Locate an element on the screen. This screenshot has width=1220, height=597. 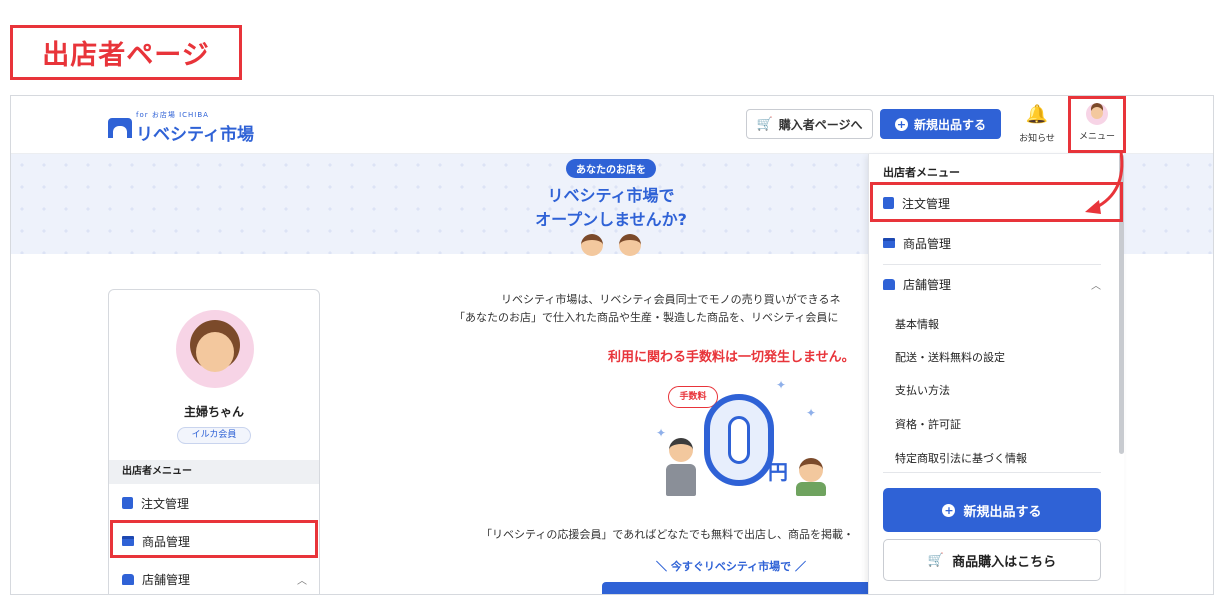
clipboard-icon is located at coordinates (127, 503).